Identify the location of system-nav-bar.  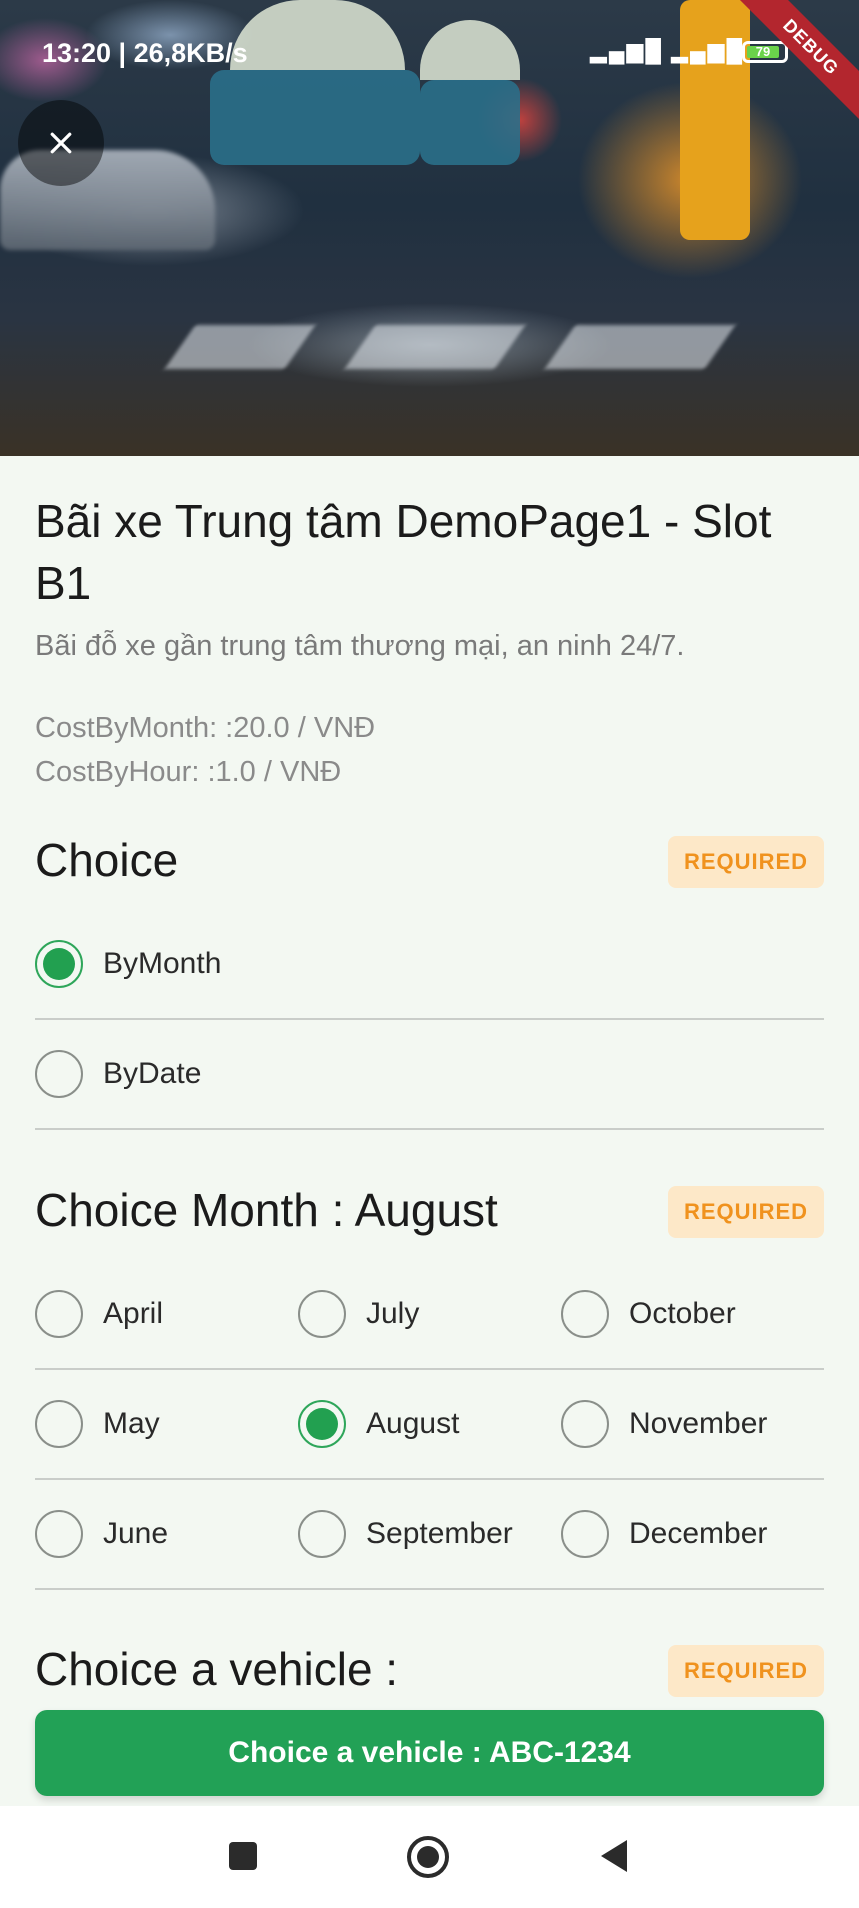
(429, 1857).